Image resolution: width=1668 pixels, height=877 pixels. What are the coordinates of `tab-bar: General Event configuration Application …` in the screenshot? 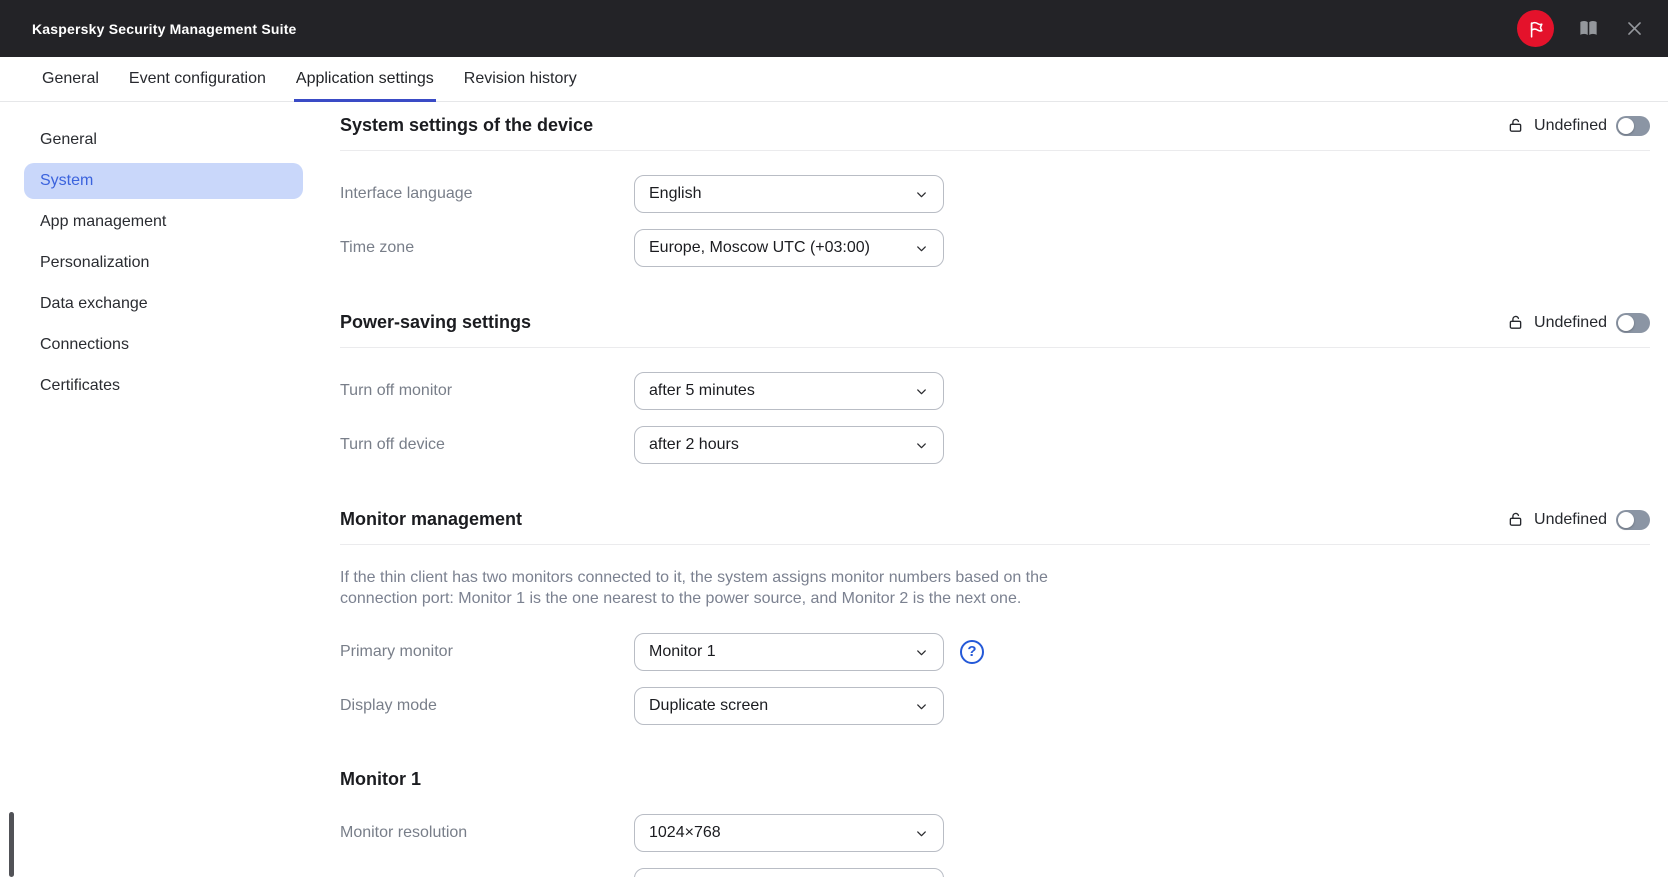 It's located at (834, 79).